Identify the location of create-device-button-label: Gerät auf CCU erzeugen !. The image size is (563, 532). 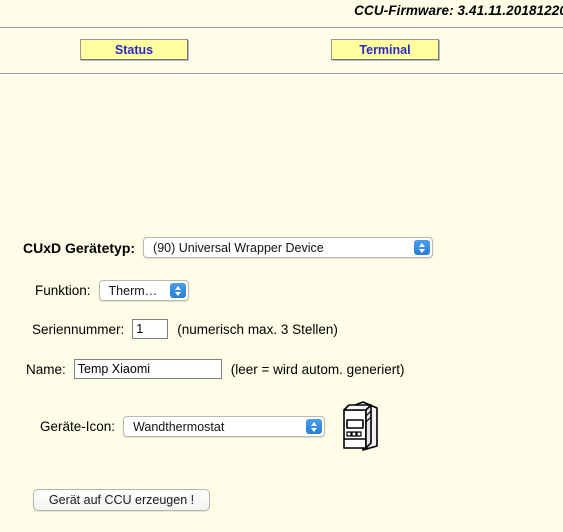
(121, 500).